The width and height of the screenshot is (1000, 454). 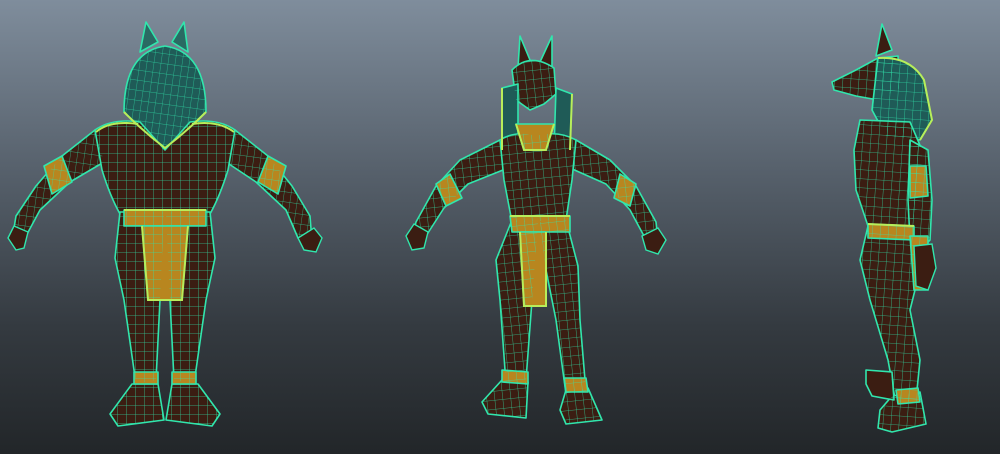 What do you see at coordinates (884, 228) in the screenshot?
I see `anubis-side-wireframe-icon` at bounding box center [884, 228].